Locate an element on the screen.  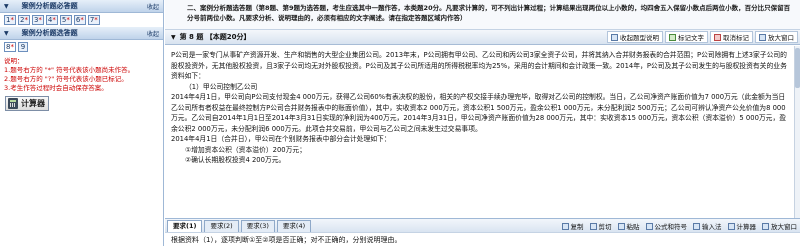
cut-button: 剪切 is located at coordinates (601, 226).